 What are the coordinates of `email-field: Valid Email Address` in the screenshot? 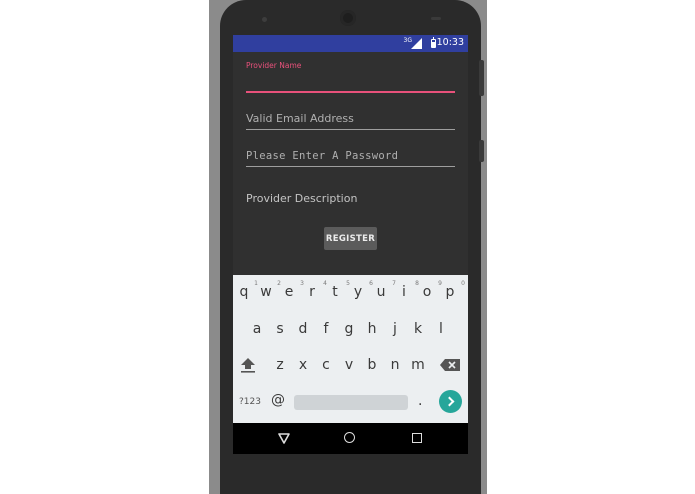 It's located at (350, 120).